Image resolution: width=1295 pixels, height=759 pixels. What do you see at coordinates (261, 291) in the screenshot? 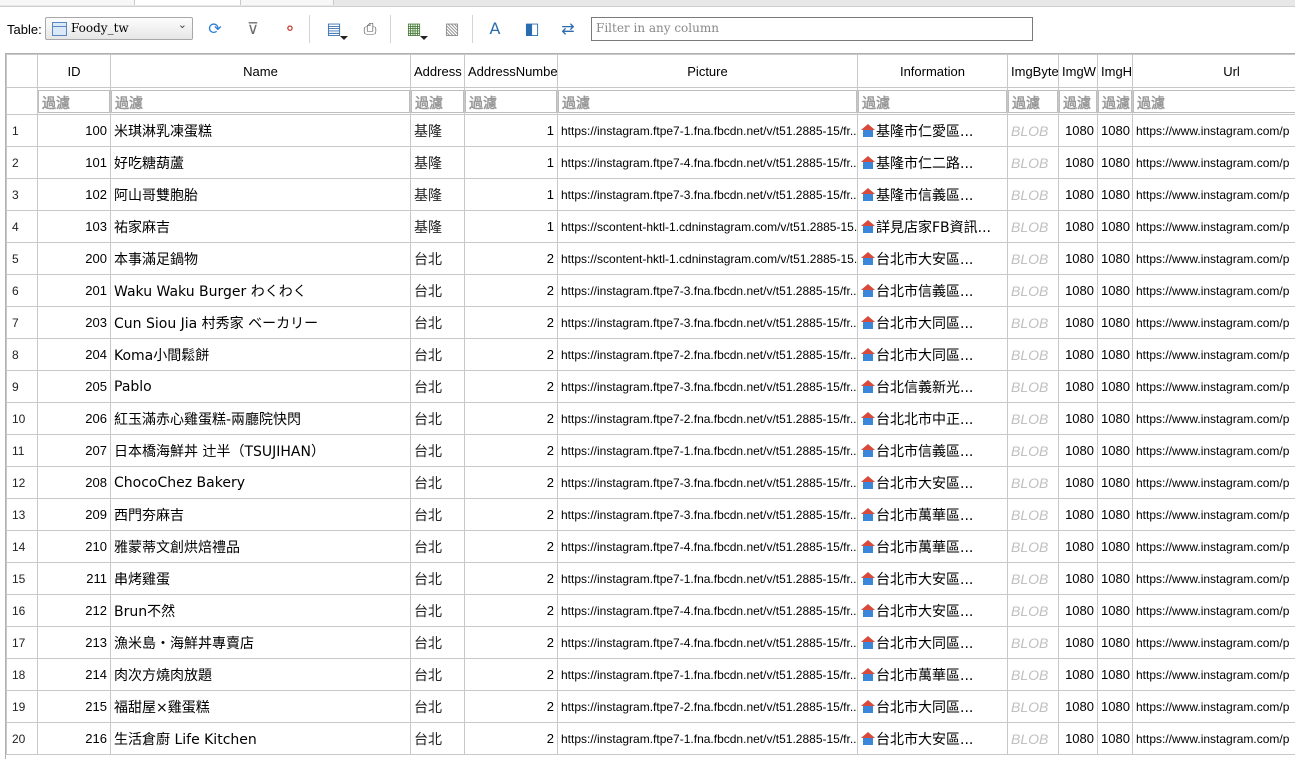
I see `cell-name: Waku Waku Burger わくわく` at bounding box center [261, 291].